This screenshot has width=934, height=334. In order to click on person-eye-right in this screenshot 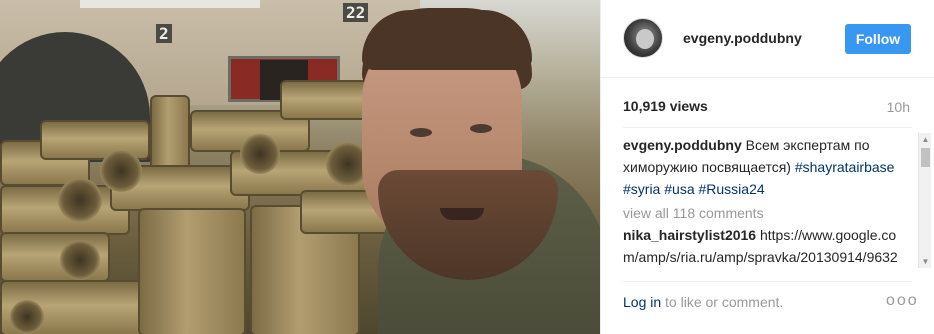, I will do `click(481, 128)`.